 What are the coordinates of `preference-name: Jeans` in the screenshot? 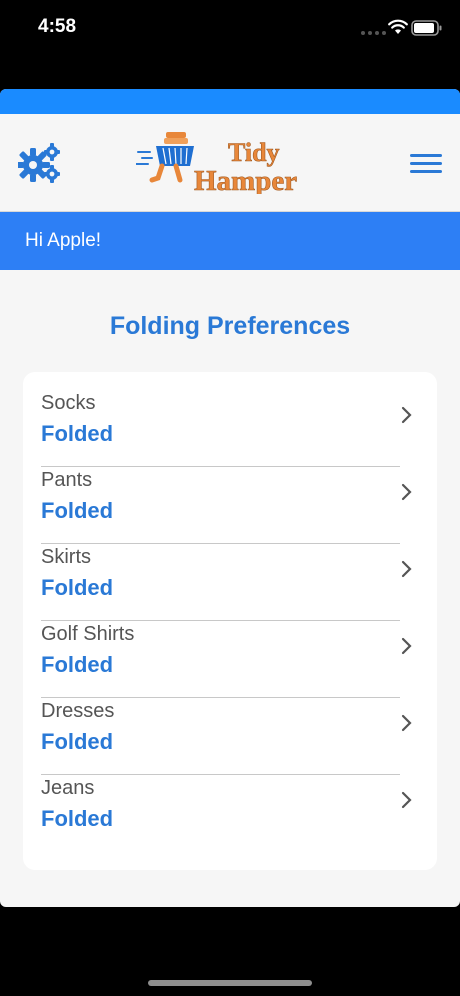 It's located at (68, 788).